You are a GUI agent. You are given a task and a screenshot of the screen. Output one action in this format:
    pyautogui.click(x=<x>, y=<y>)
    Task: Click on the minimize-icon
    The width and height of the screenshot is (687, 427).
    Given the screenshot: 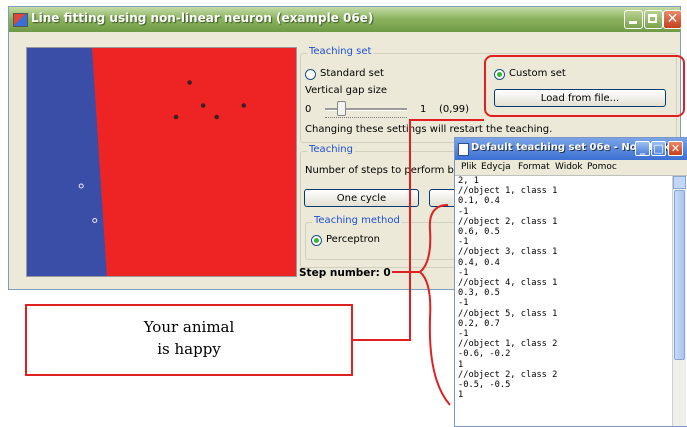 What is the action you would take?
    pyautogui.click(x=633, y=19)
    